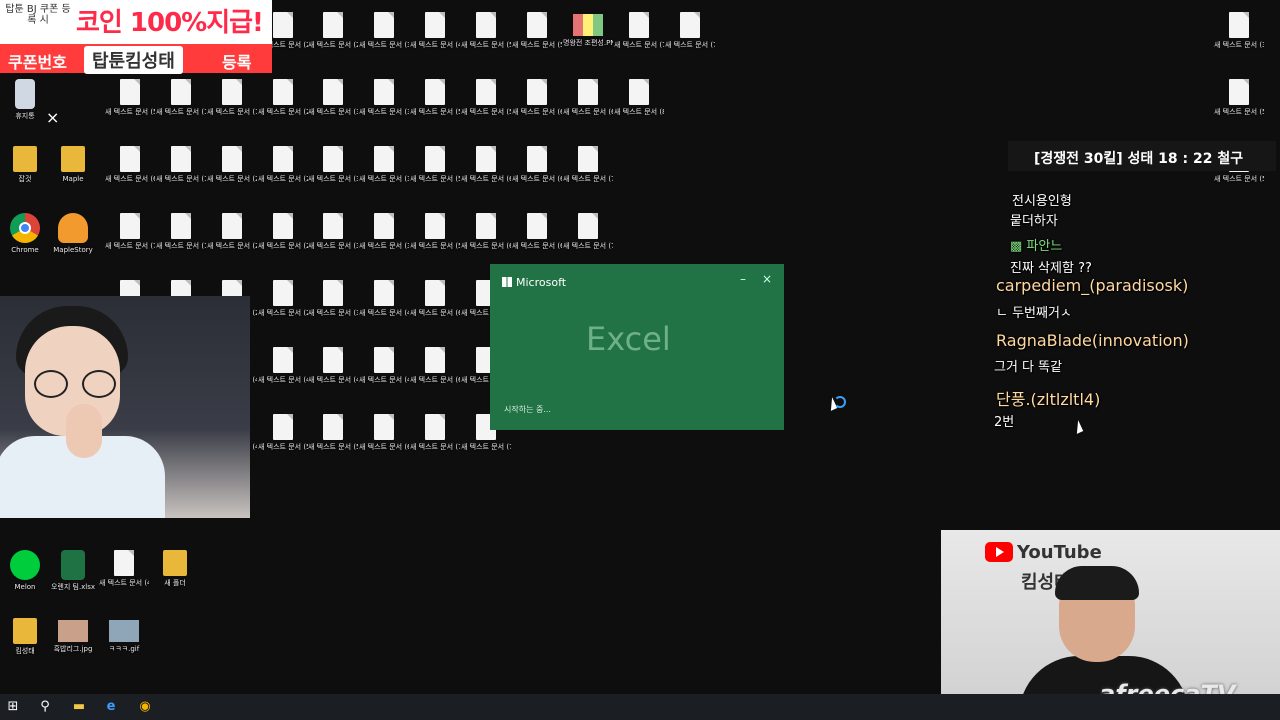 Image resolution: width=1280 pixels, height=720 pixels. I want to click on desktop-icon: 킴성태, so click(25, 637).